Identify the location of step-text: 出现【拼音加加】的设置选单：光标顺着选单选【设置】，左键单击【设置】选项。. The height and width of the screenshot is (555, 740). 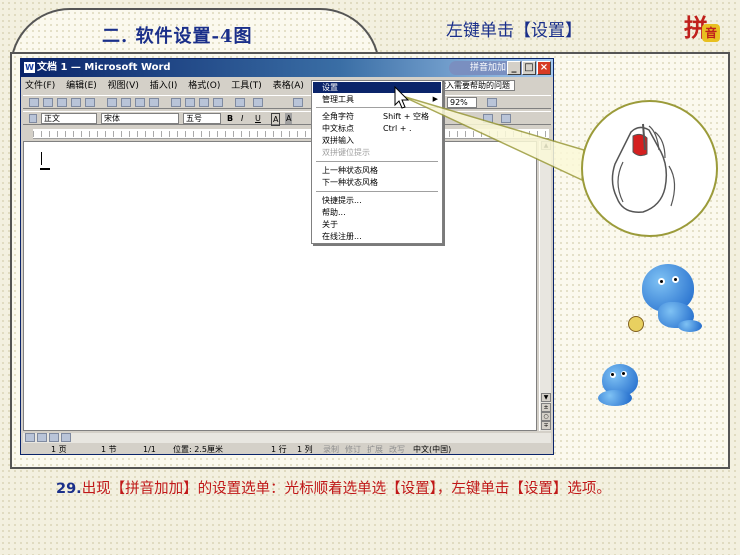
(346, 489).